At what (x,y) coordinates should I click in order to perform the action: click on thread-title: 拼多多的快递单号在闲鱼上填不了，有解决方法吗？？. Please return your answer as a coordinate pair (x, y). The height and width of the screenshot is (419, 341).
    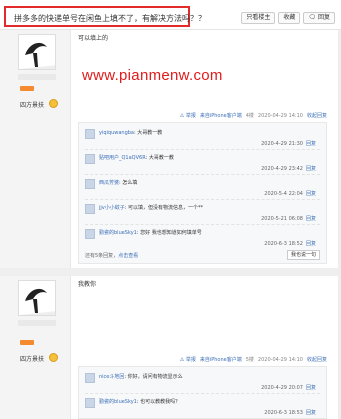
    Looking at the image, I should click on (110, 18).